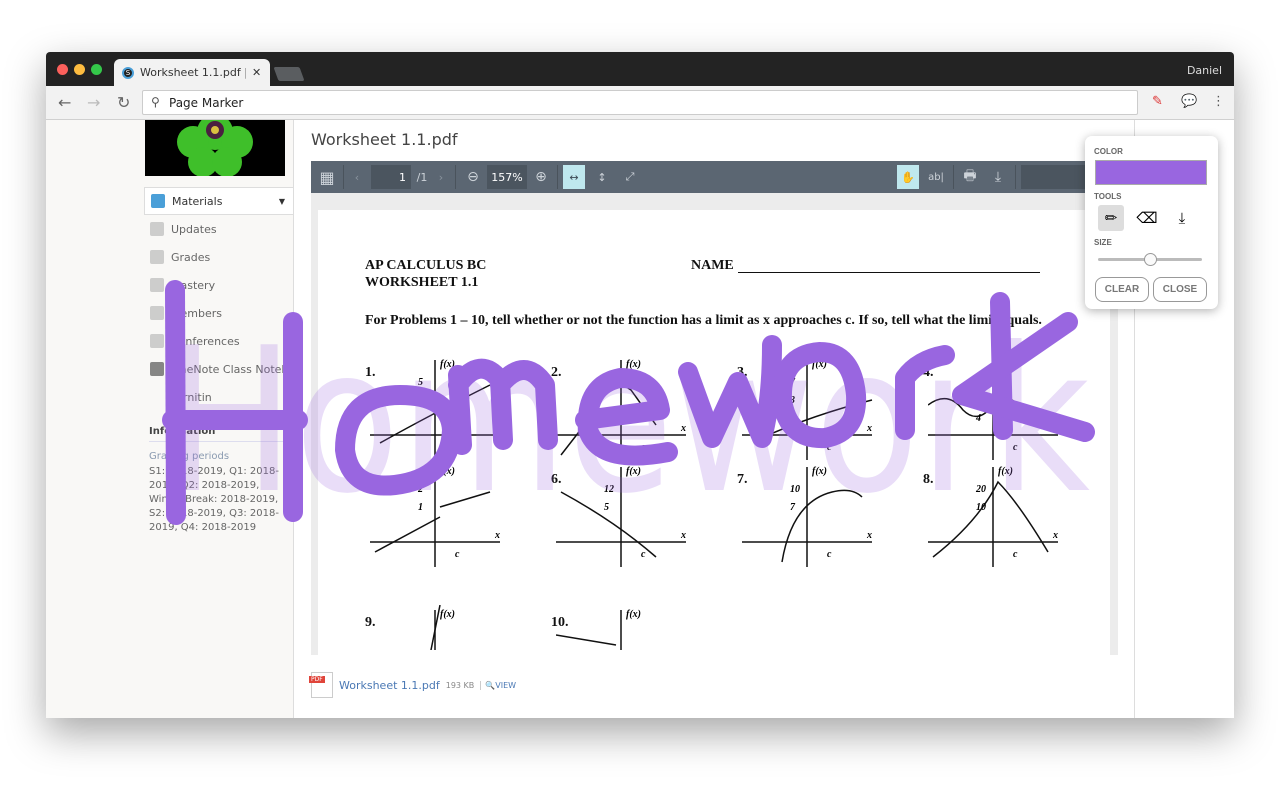  Describe the element at coordinates (420, 400) in the screenshot. I see `tick-label: 3` at that location.